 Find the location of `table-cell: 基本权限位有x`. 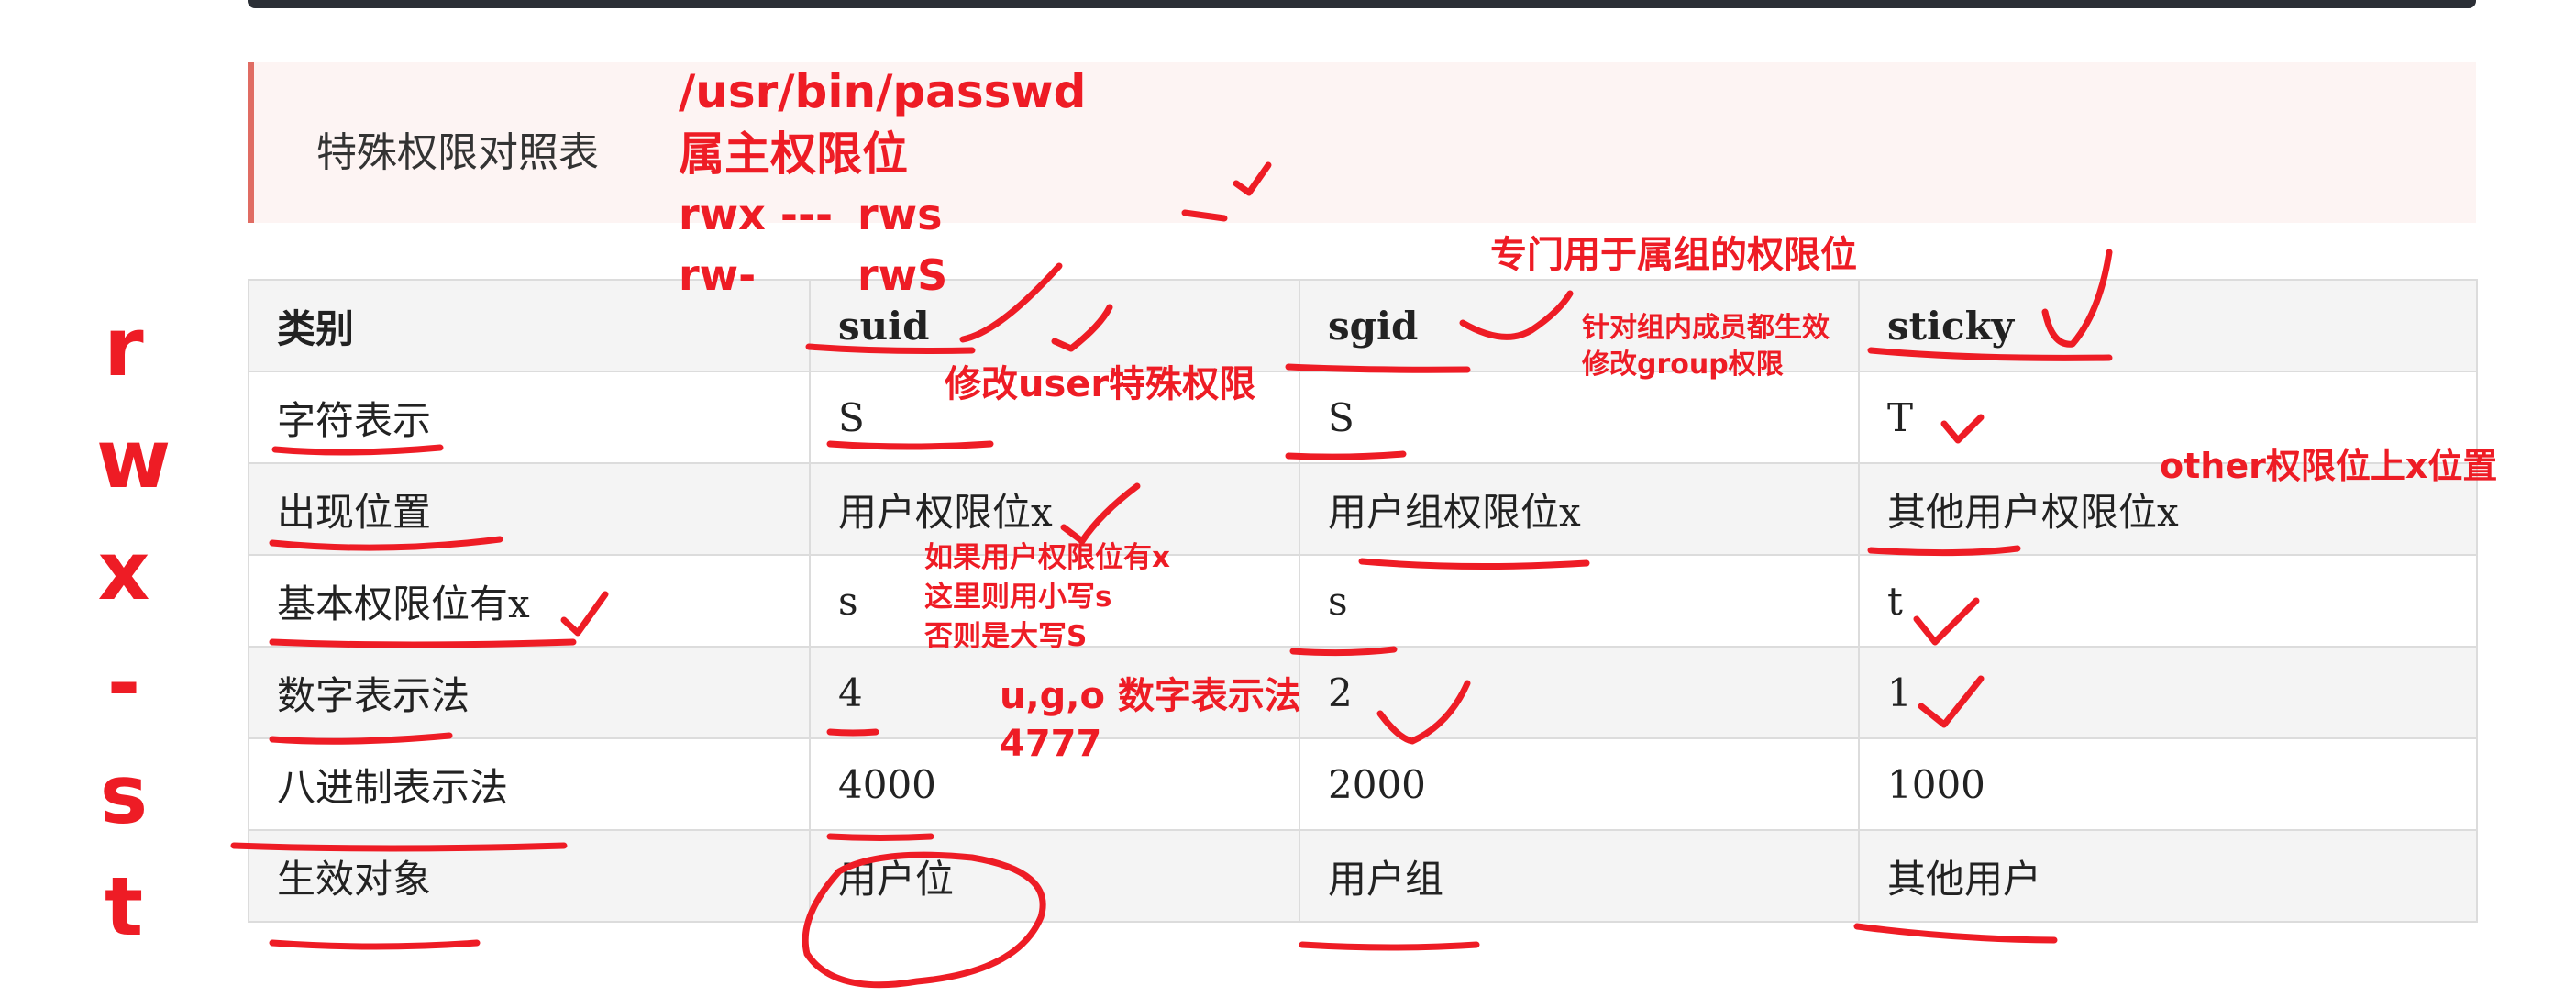

table-cell: 基本权限位有x is located at coordinates (529, 601).